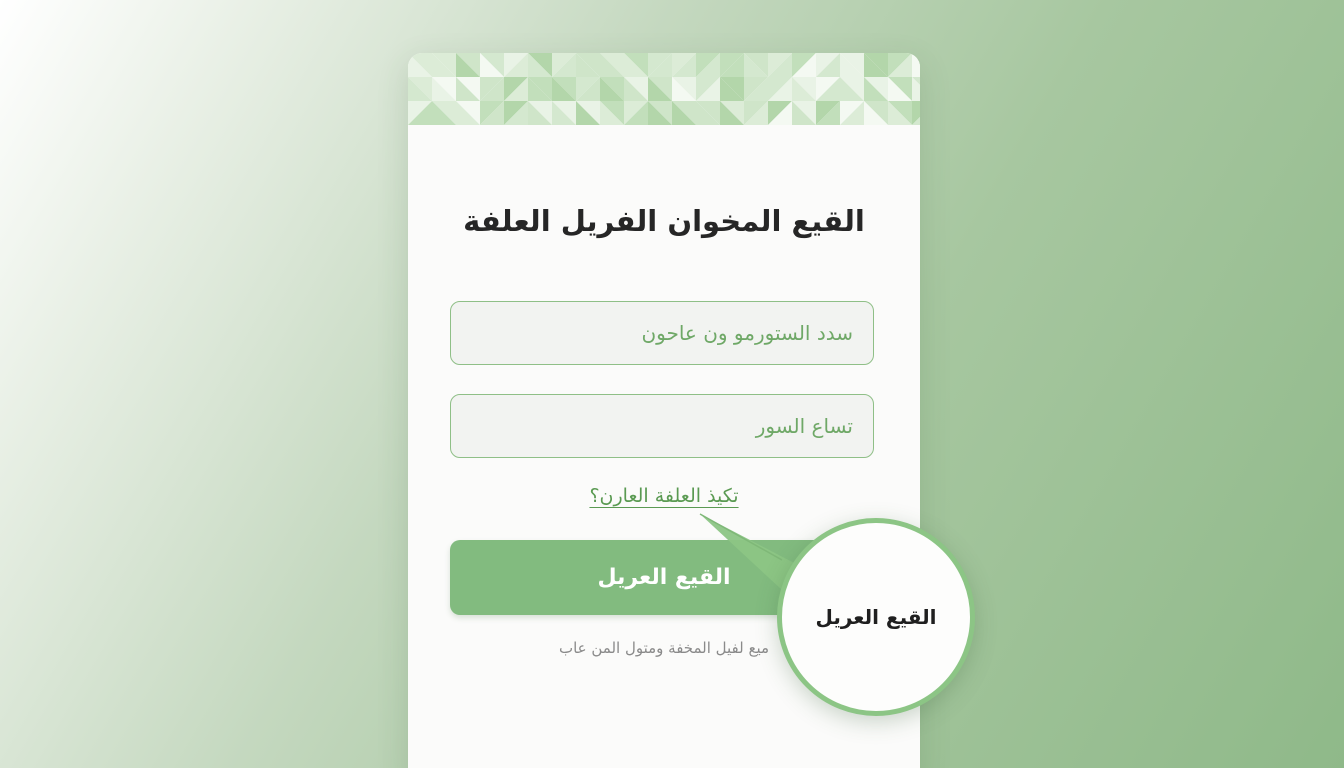 Image resolution: width=1344 pixels, height=768 pixels. Describe the element at coordinates (804, 426) in the screenshot. I see `password-placeholder: تساع السور` at that location.